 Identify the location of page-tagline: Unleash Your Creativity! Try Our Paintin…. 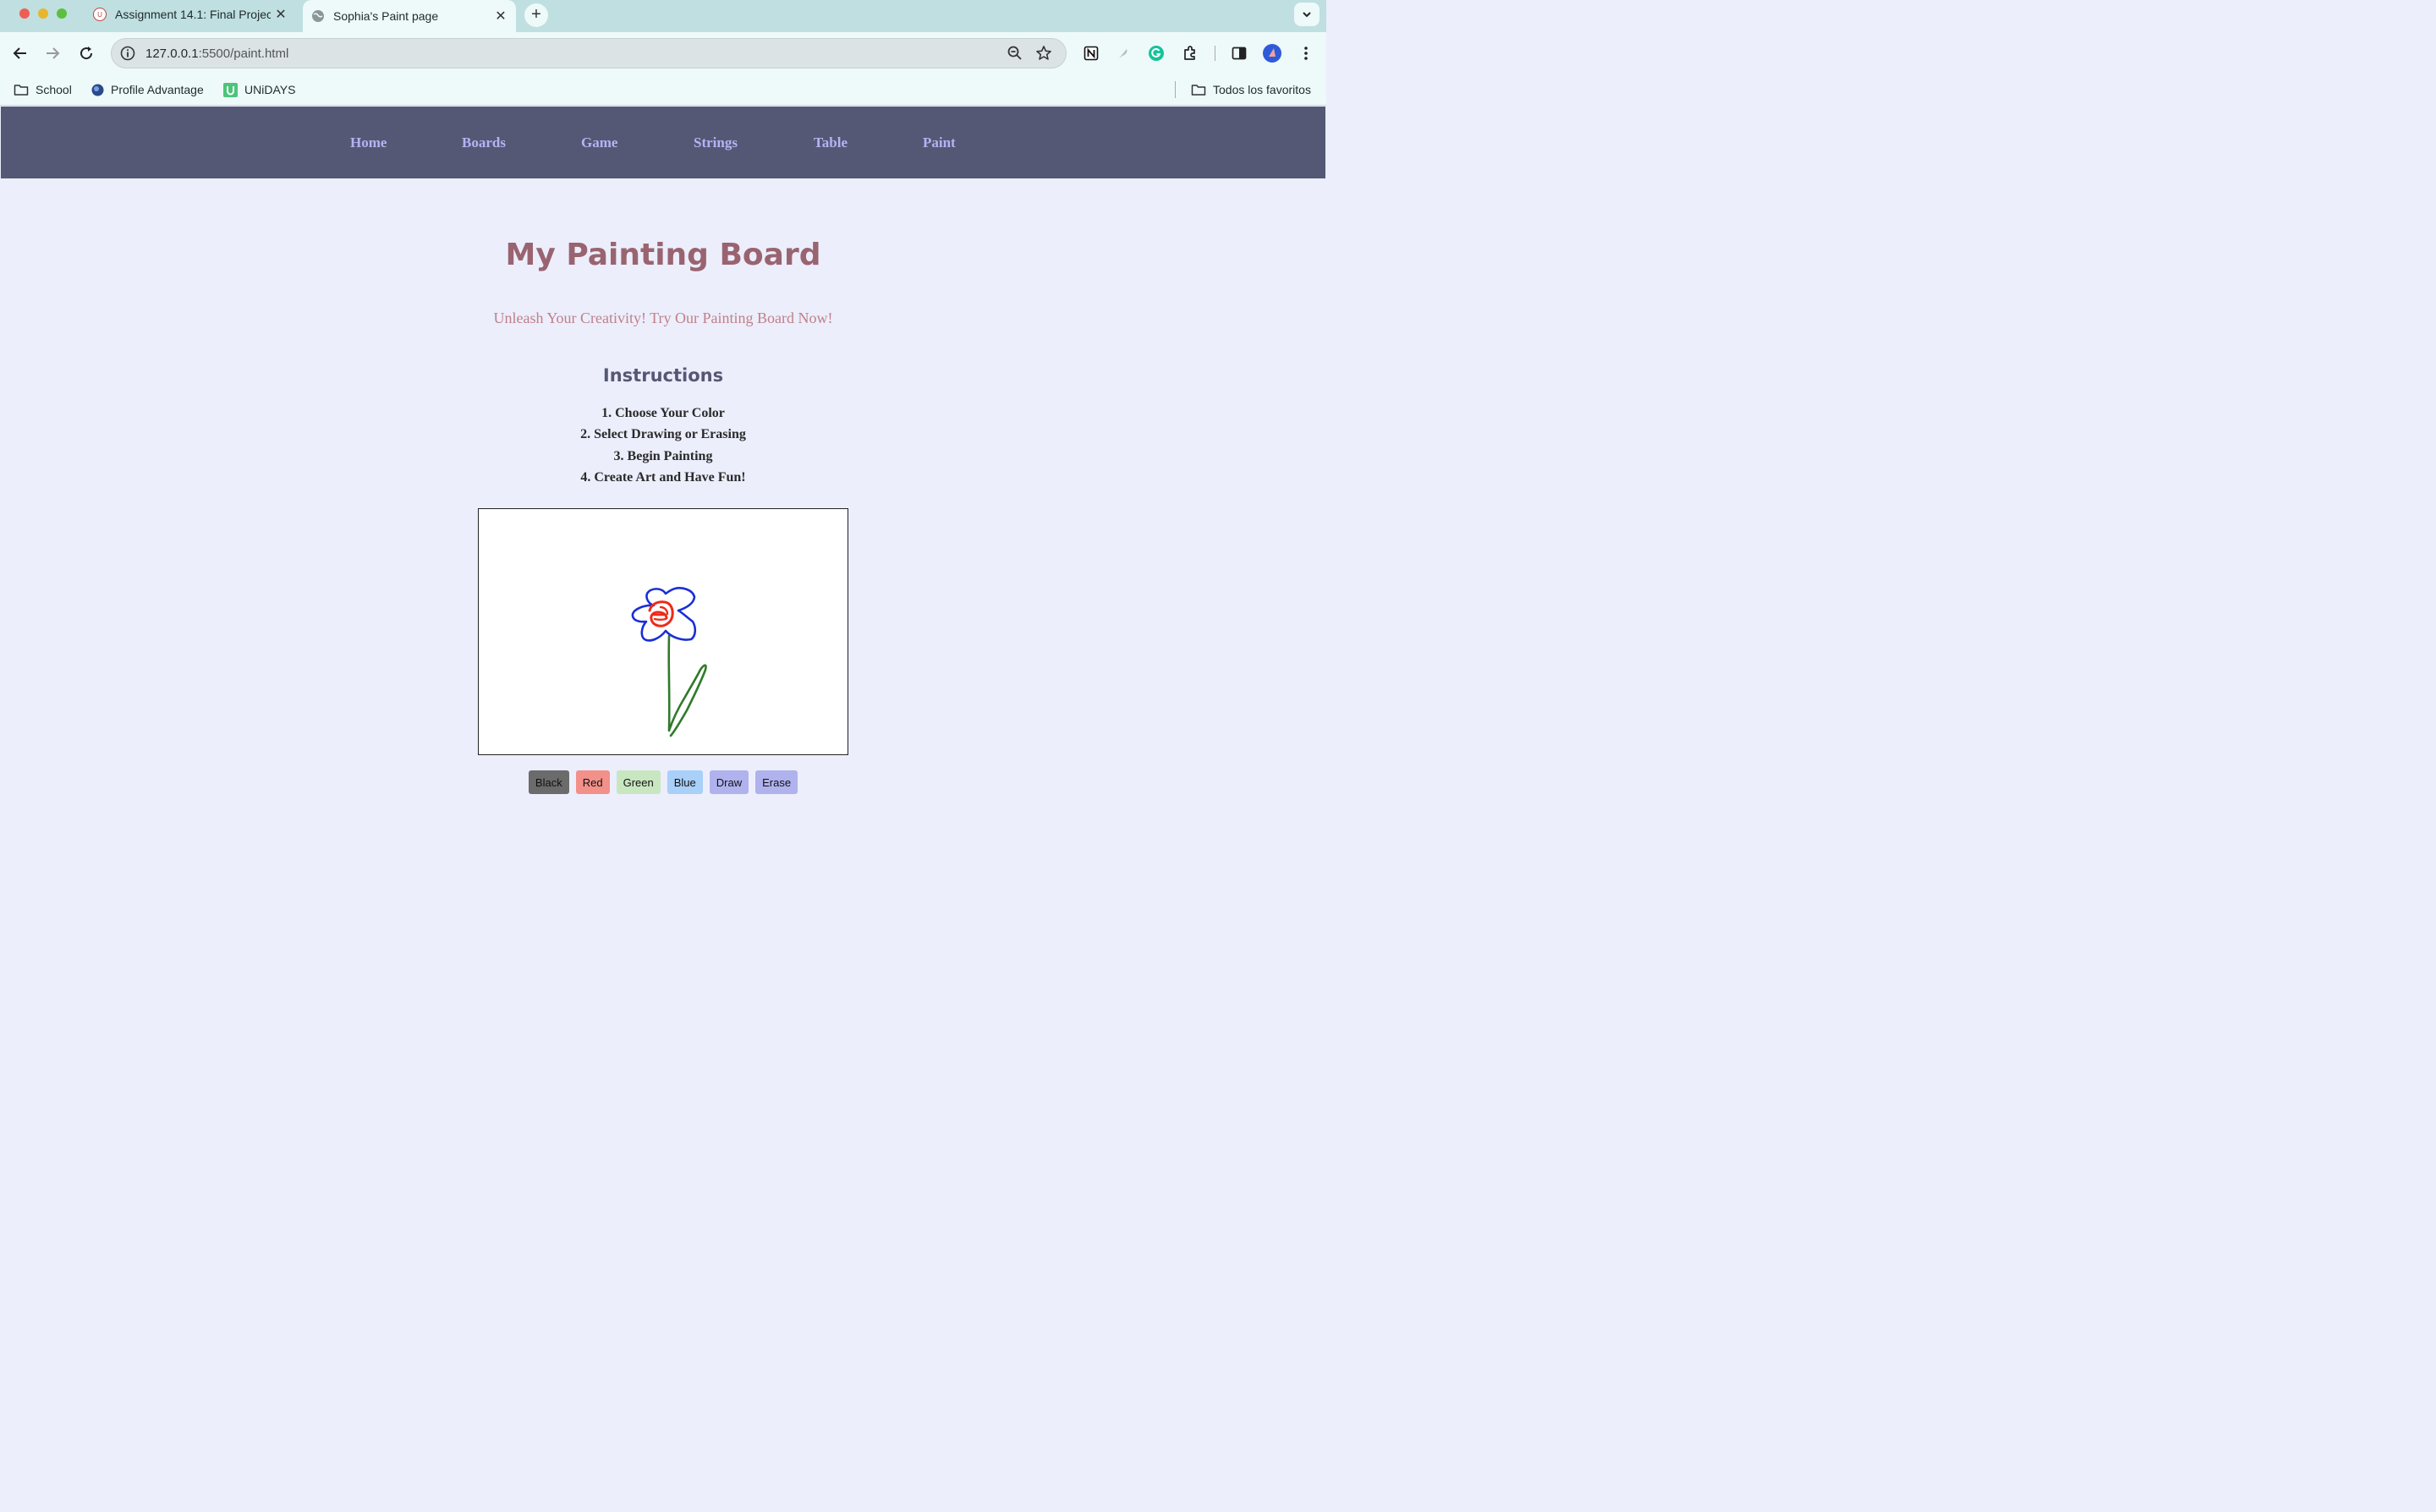
(663, 318).